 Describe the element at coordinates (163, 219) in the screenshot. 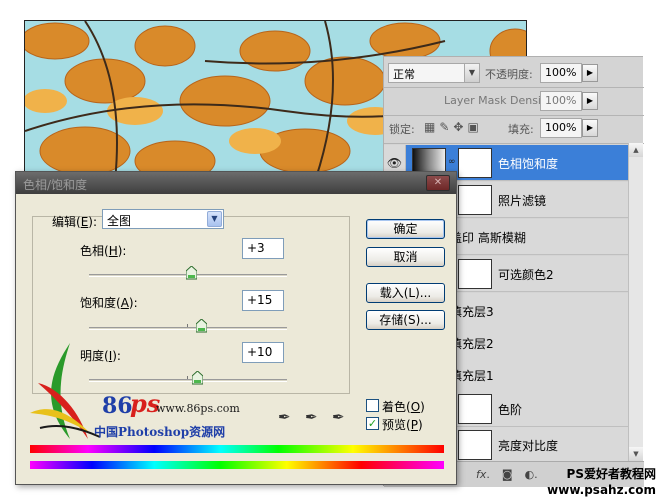

I see `edit-select: 全图 ▼` at that location.